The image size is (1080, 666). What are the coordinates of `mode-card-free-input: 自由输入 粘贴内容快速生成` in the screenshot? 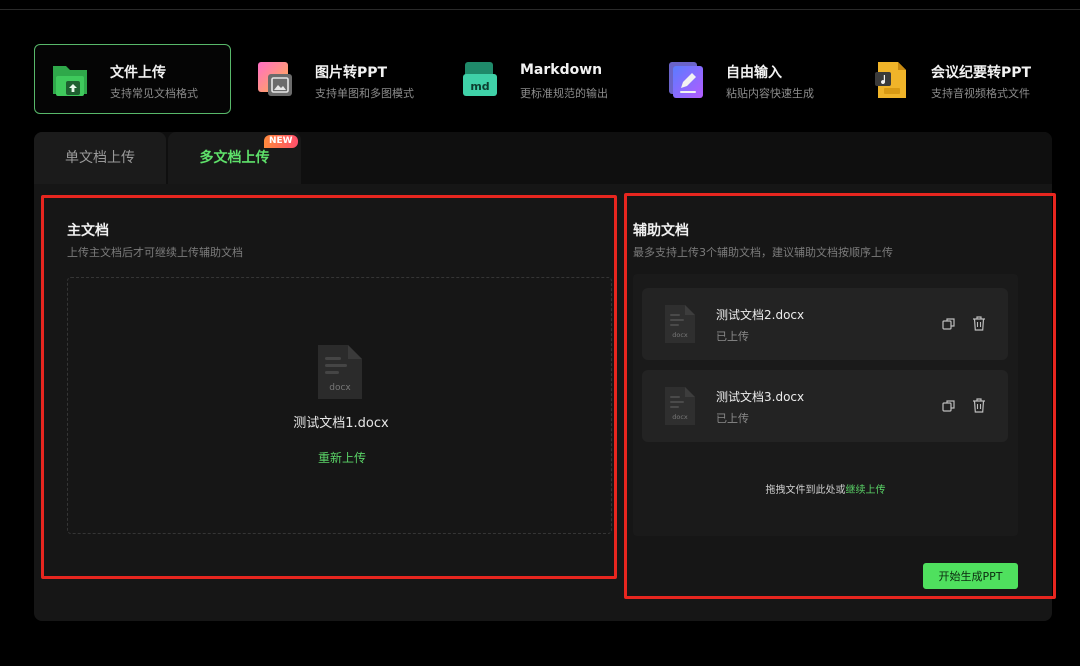 It's located at (748, 79).